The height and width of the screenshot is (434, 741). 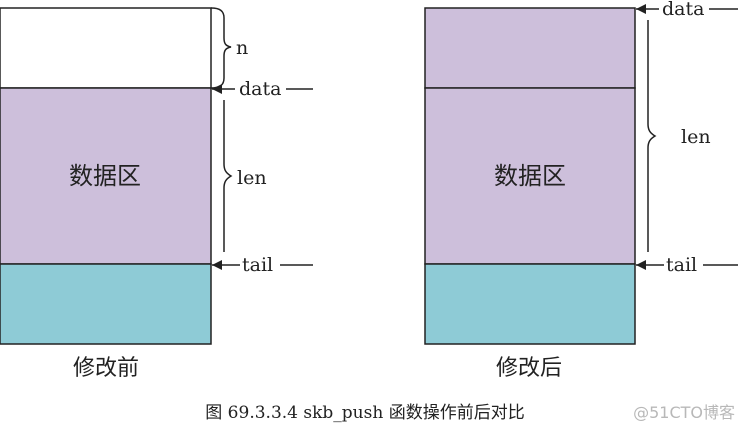 What do you see at coordinates (652, 136) in the screenshot?
I see `after-len-brace` at bounding box center [652, 136].